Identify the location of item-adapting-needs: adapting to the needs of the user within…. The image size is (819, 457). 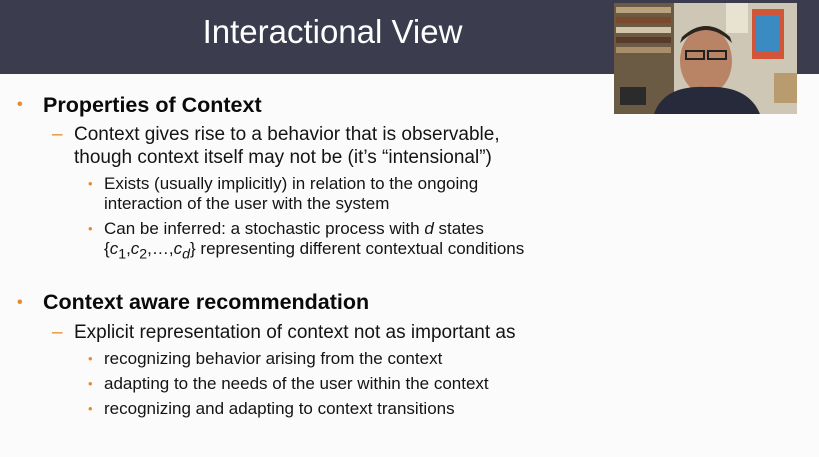
(296, 383).